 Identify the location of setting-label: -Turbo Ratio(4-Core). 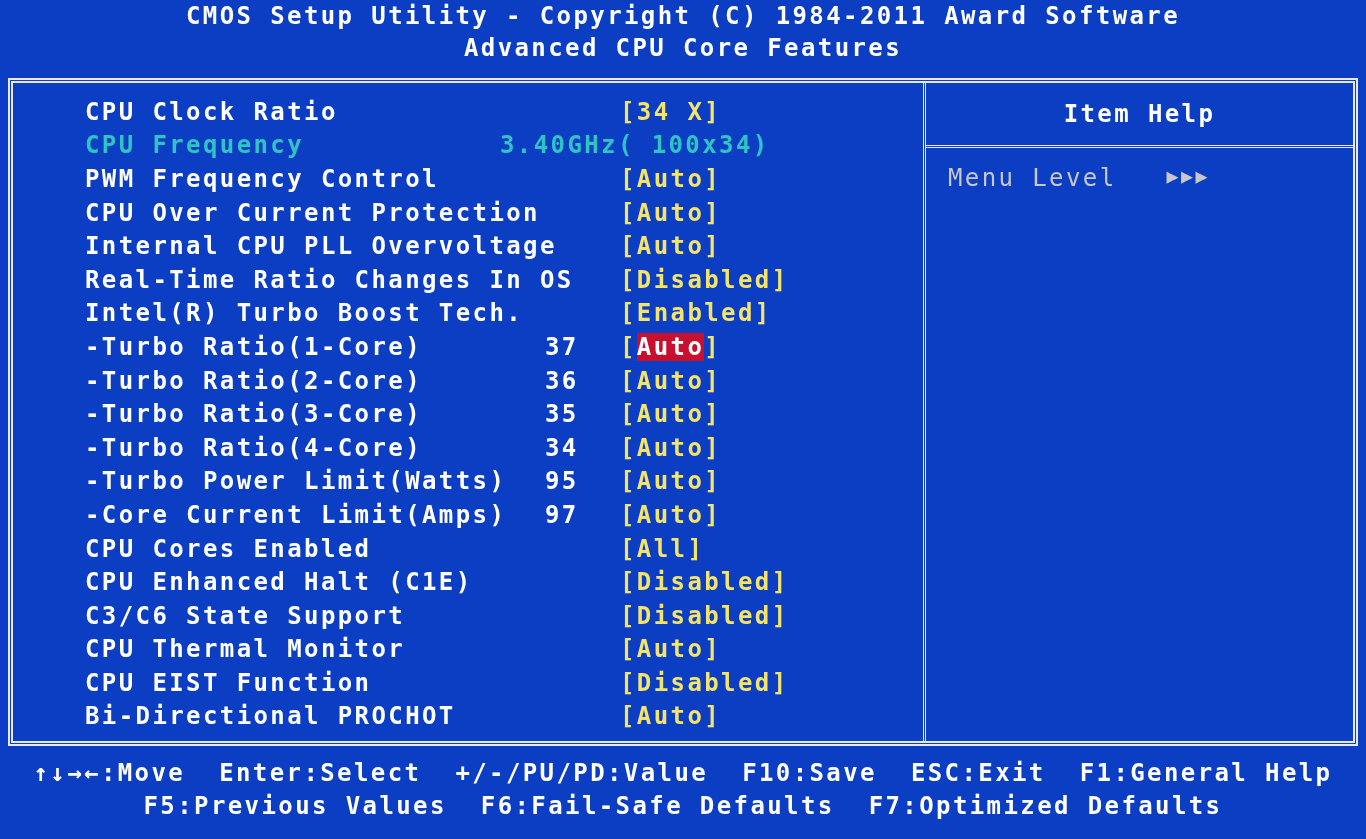
(253, 447).